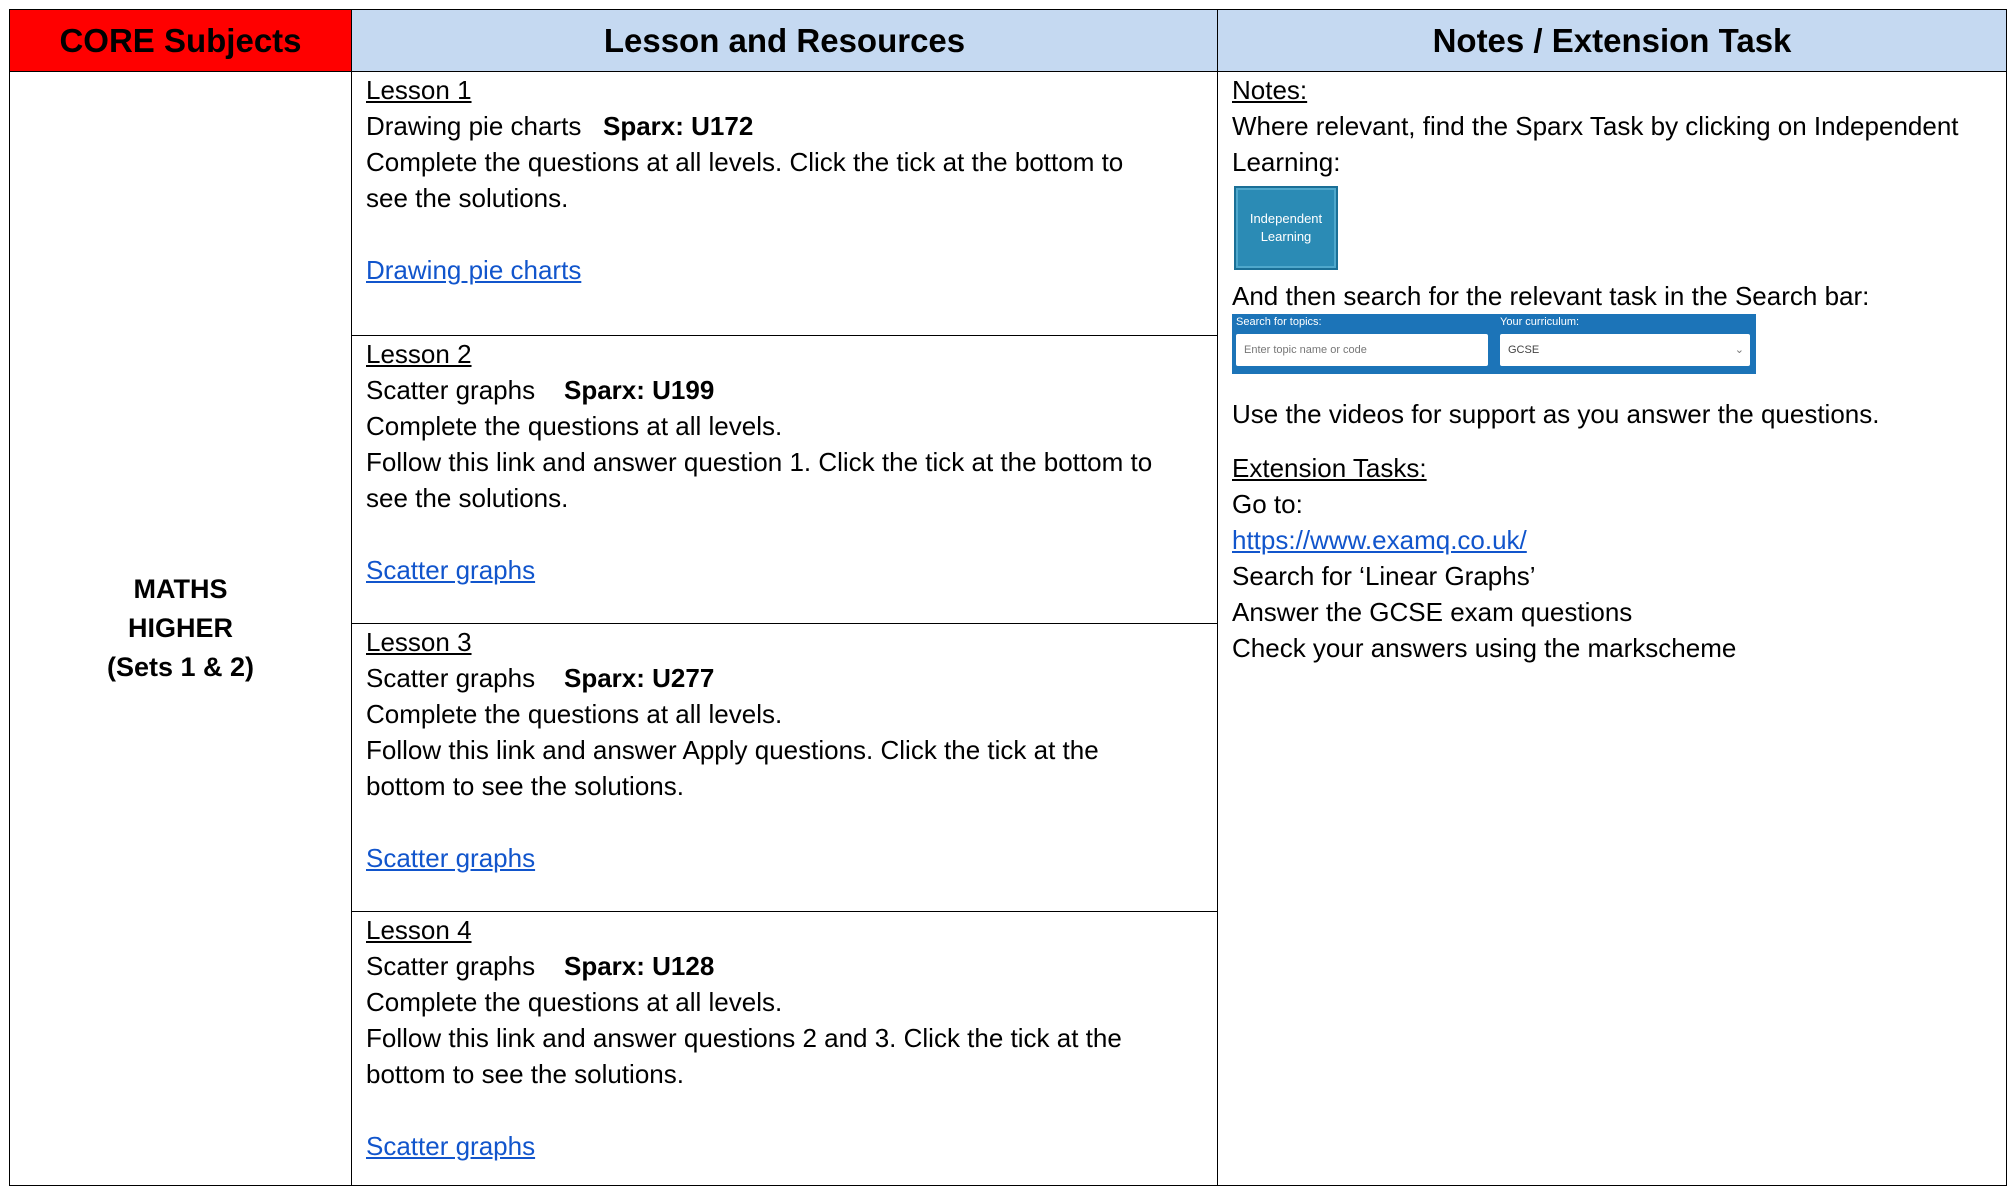 The height and width of the screenshot is (1186, 2011). I want to click on header-core-subjects: CORE Subjects, so click(181, 41).